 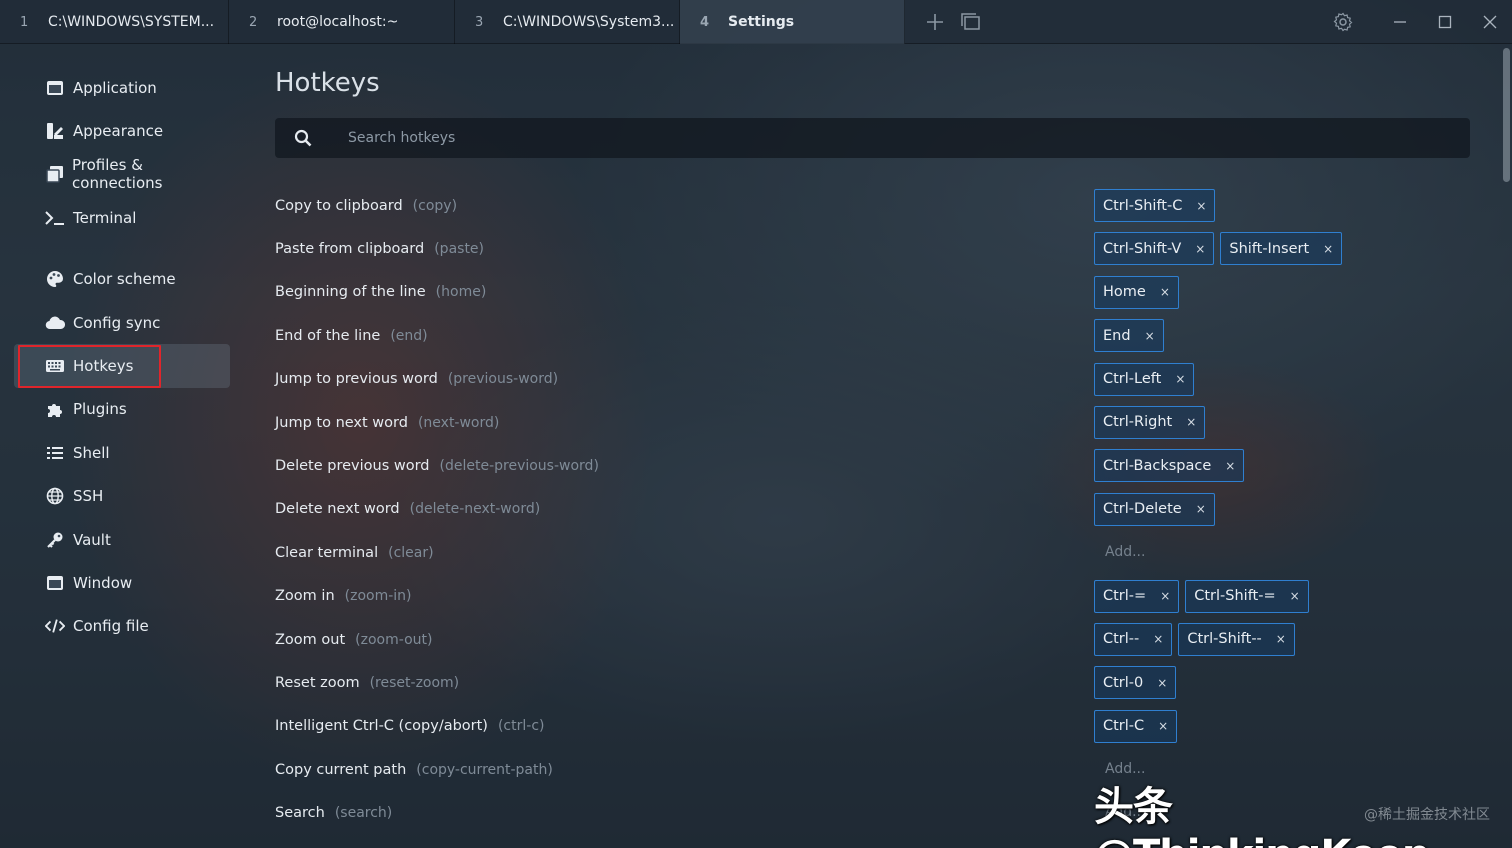 I want to click on hotkey-name: Jump to previous word, so click(x=356, y=379).